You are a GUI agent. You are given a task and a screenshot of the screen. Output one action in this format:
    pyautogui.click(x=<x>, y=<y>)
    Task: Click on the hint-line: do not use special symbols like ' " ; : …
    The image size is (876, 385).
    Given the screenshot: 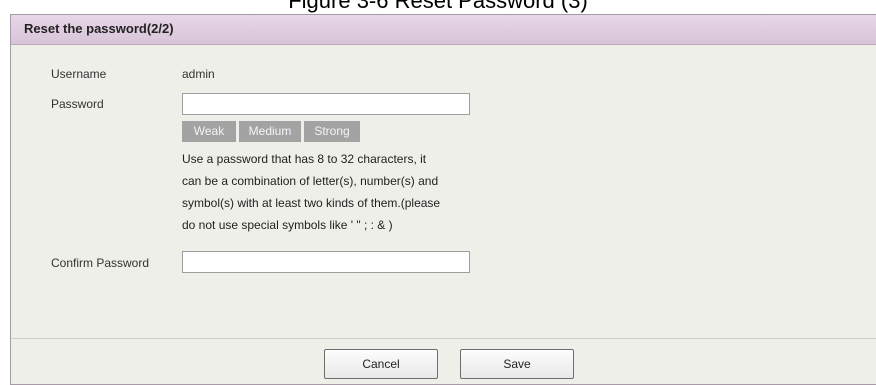 What is the action you would take?
    pyautogui.click(x=287, y=225)
    